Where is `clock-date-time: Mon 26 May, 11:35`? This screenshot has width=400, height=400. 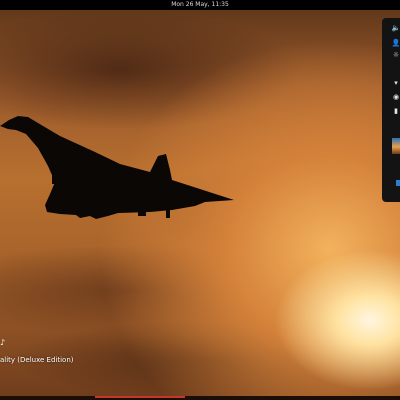
clock-date-time: Mon 26 May, 11:35 is located at coordinates (200, 4).